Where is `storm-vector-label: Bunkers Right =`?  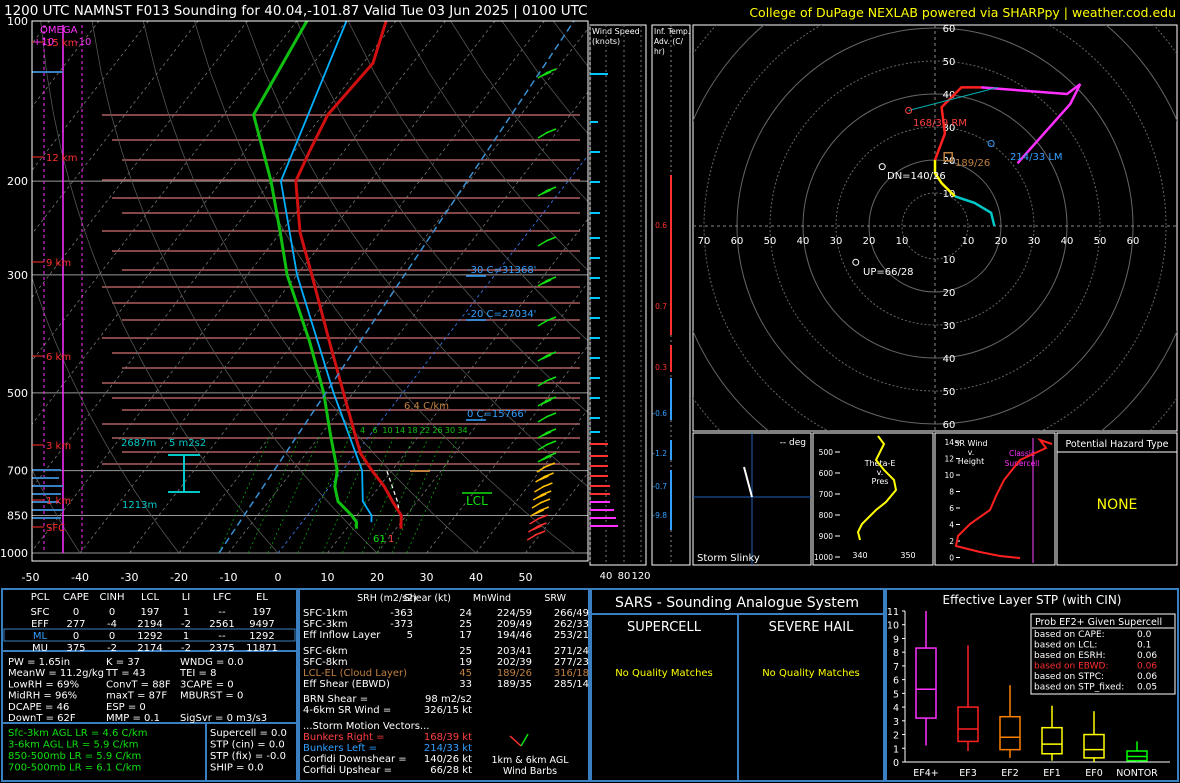 storm-vector-label: Bunkers Right = is located at coordinates (344, 737).